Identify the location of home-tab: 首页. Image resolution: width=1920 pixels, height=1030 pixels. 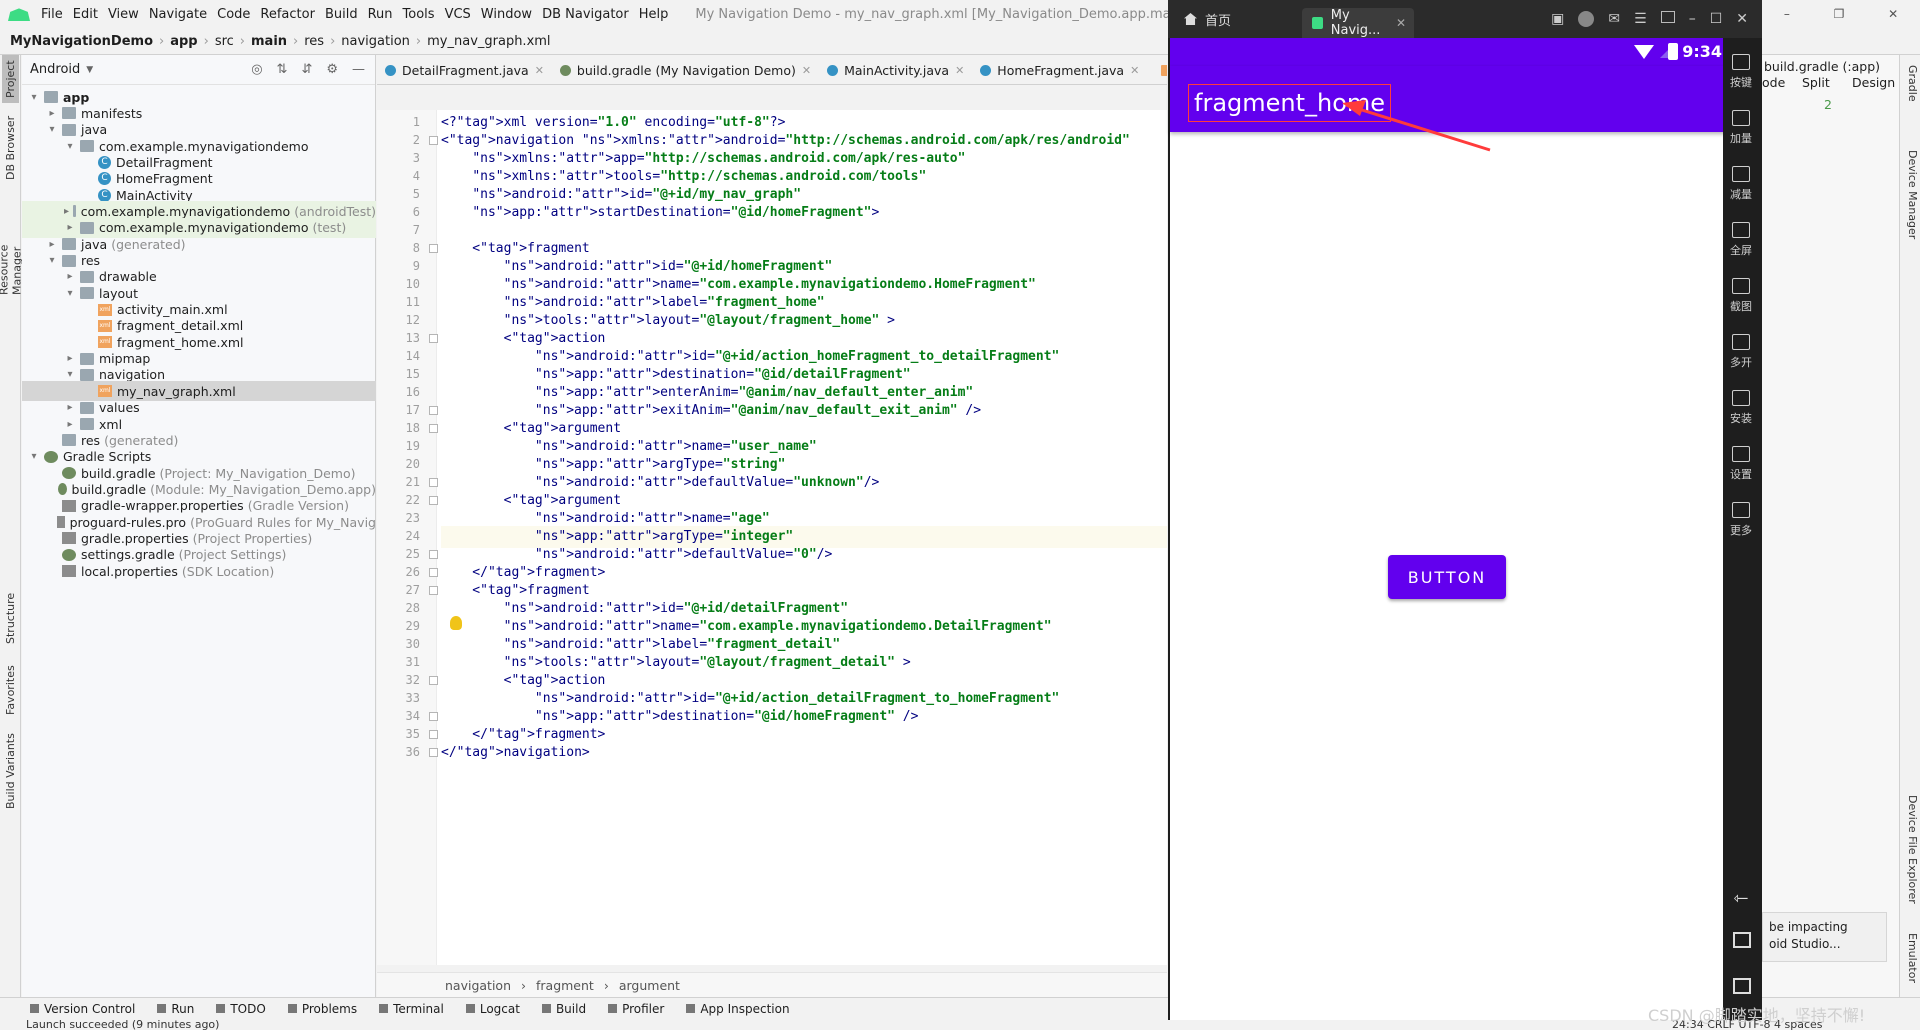
(1237, 19).